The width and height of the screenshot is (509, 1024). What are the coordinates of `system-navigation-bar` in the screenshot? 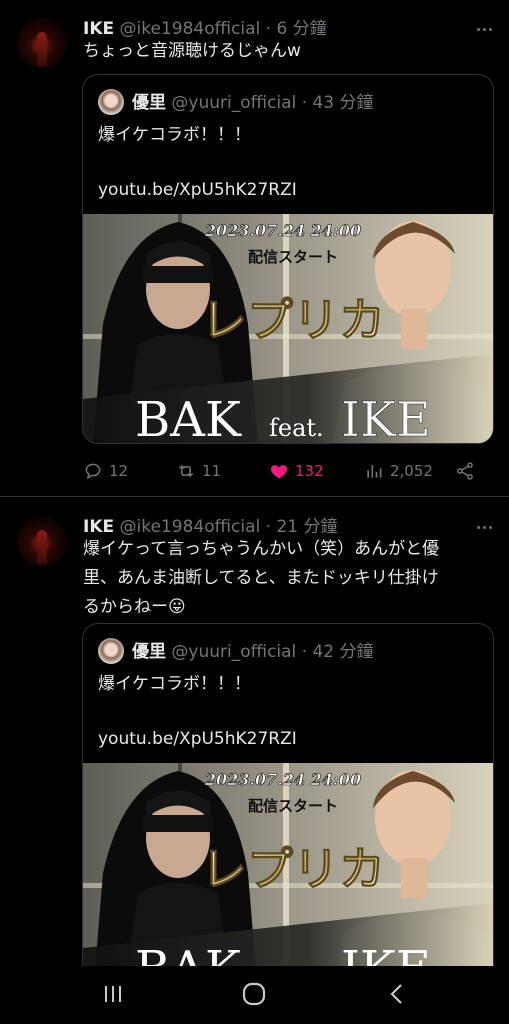 It's located at (254, 995).